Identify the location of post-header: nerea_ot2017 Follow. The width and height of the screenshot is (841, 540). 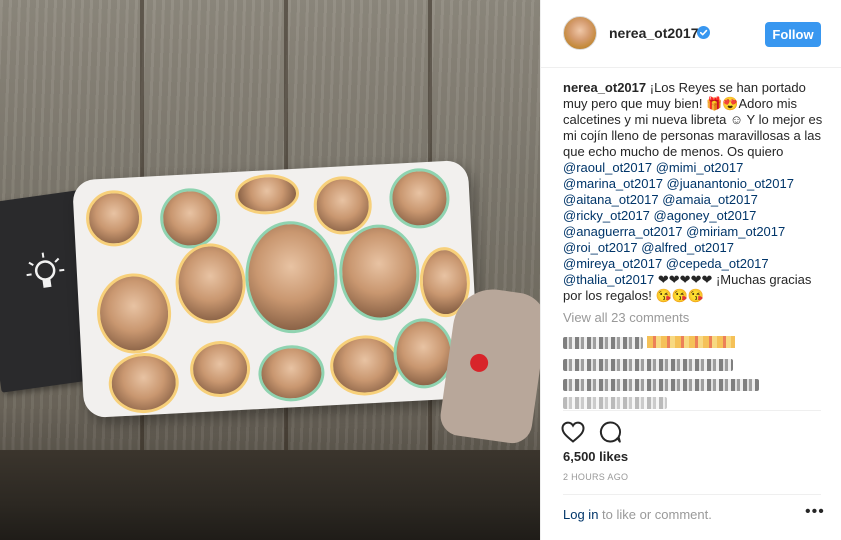
(691, 34).